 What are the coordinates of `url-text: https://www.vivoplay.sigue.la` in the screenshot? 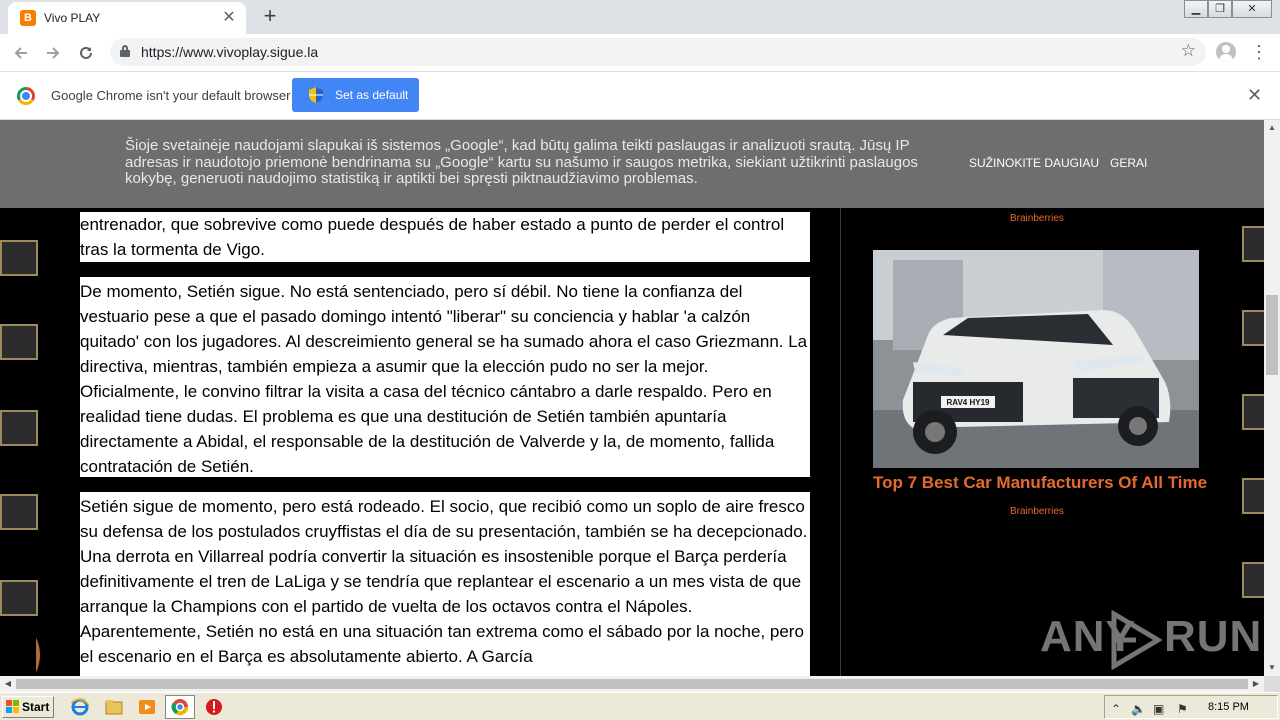 It's located at (229, 52).